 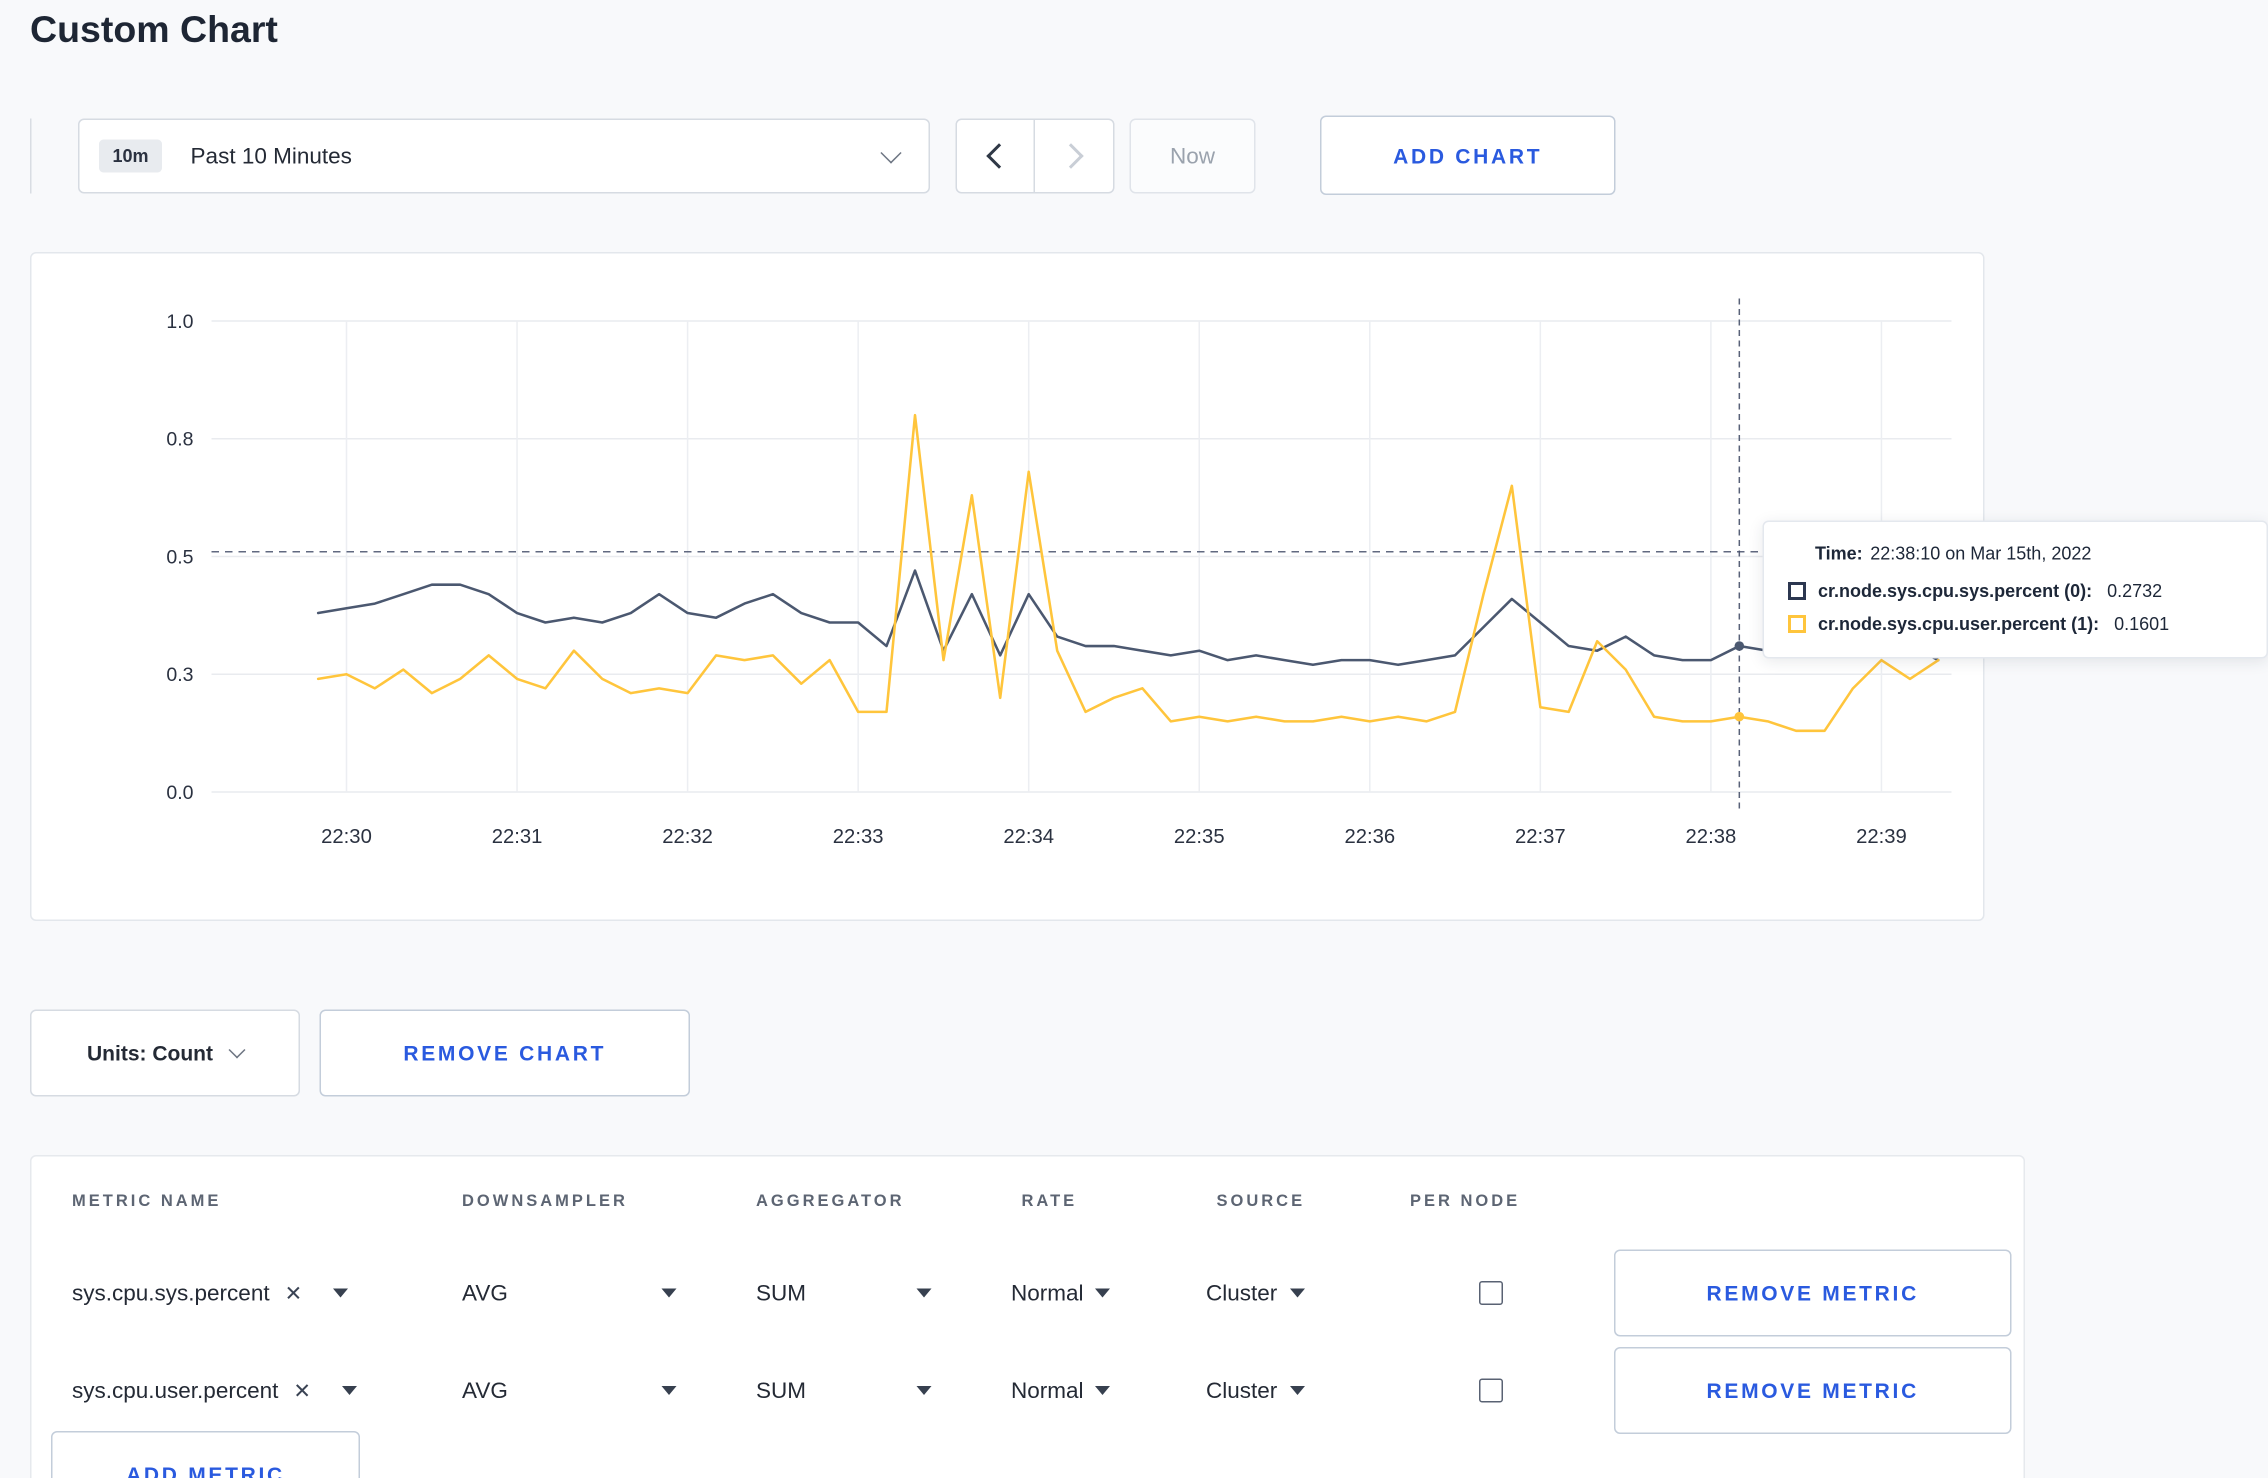 What do you see at coordinates (1797, 591) in the screenshot?
I see `sys-series-swatch-icon` at bounding box center [1797, 591].